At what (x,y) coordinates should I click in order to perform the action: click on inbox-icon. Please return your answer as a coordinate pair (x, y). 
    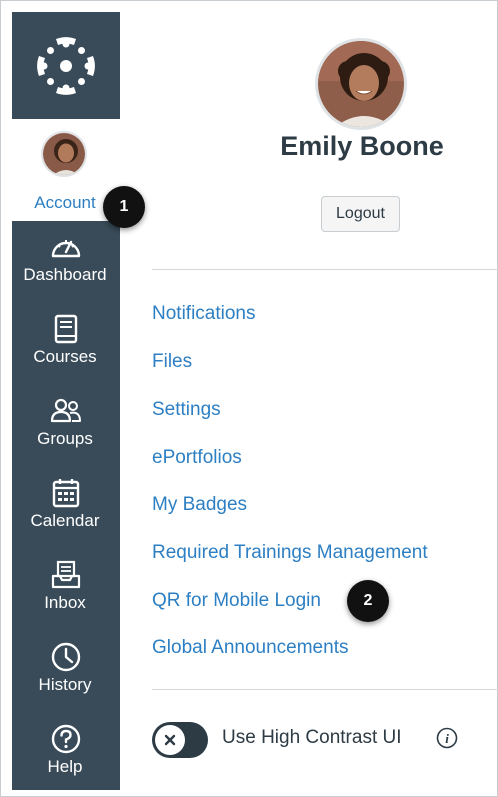
    Looking at the image, I should click on (66, 574).